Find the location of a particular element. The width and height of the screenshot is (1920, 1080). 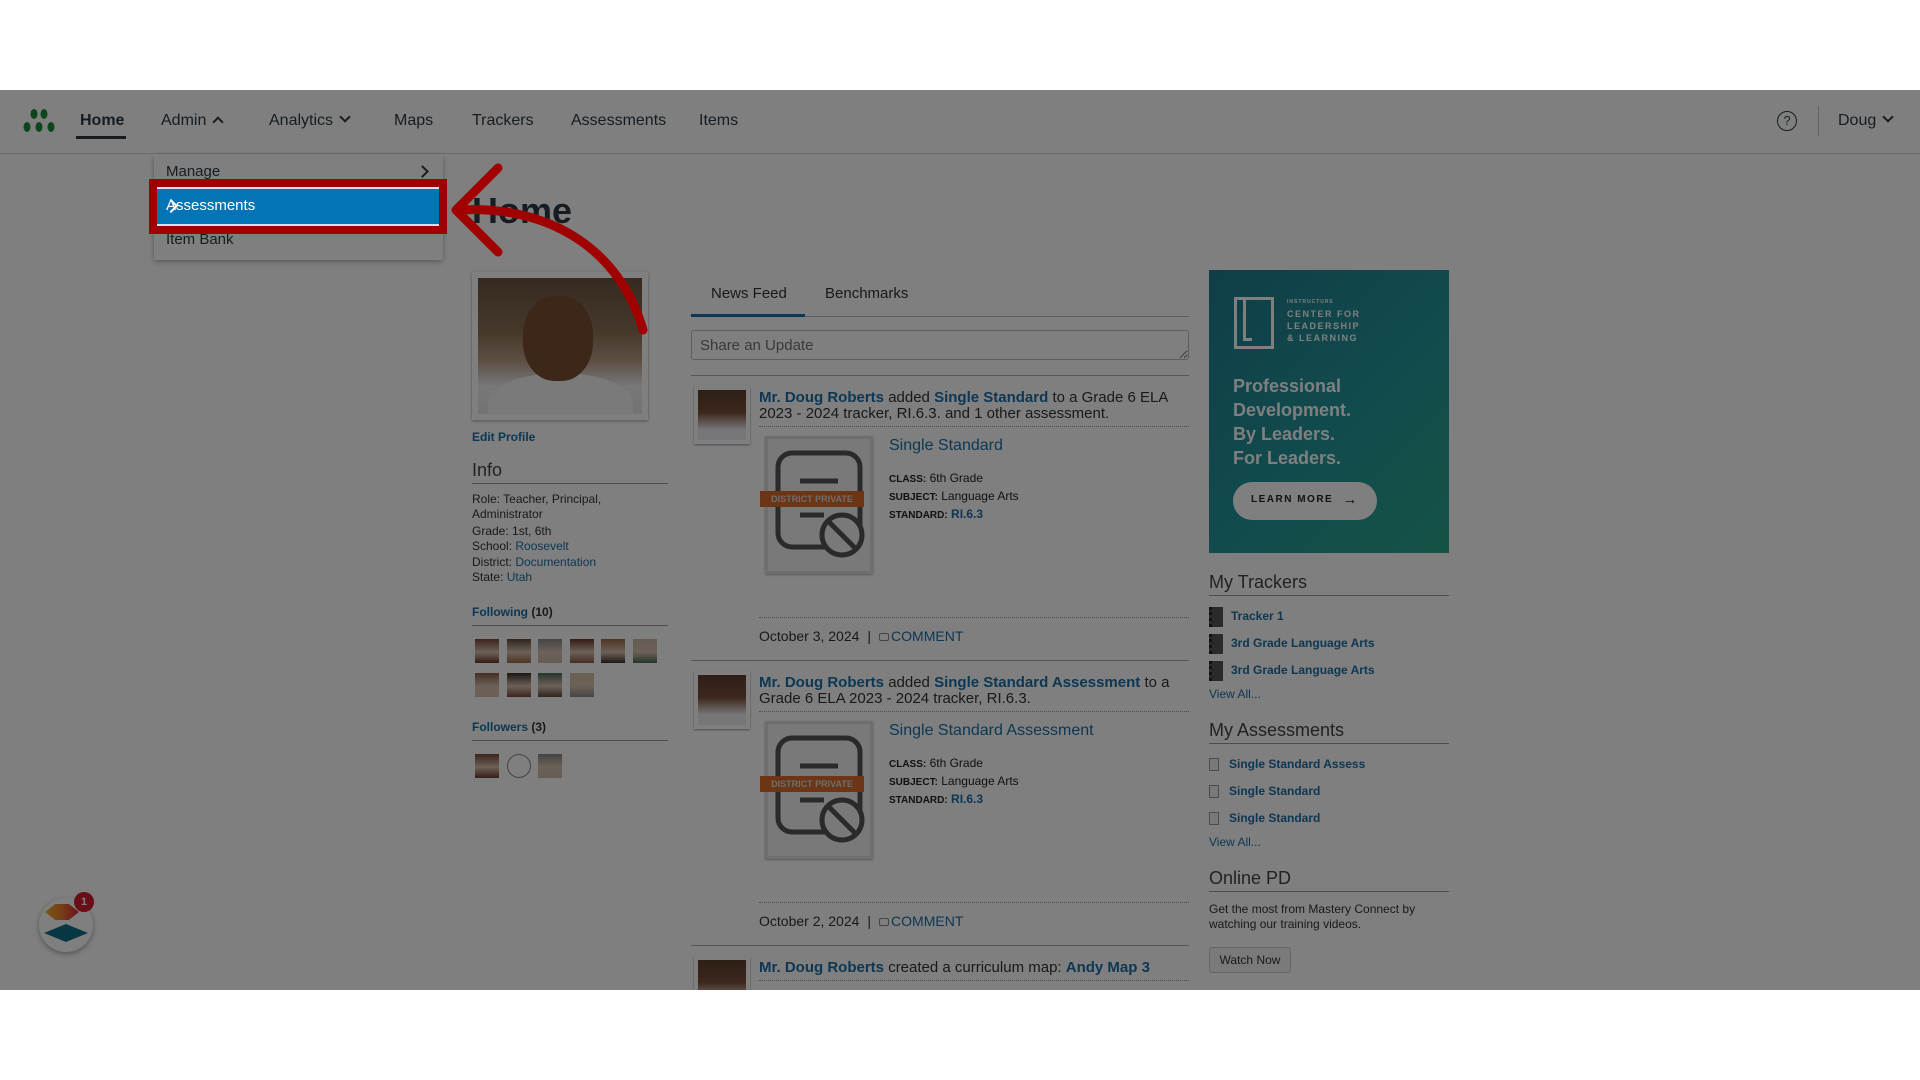

school-link: Roosevelt is located at coordinates (541, 546).